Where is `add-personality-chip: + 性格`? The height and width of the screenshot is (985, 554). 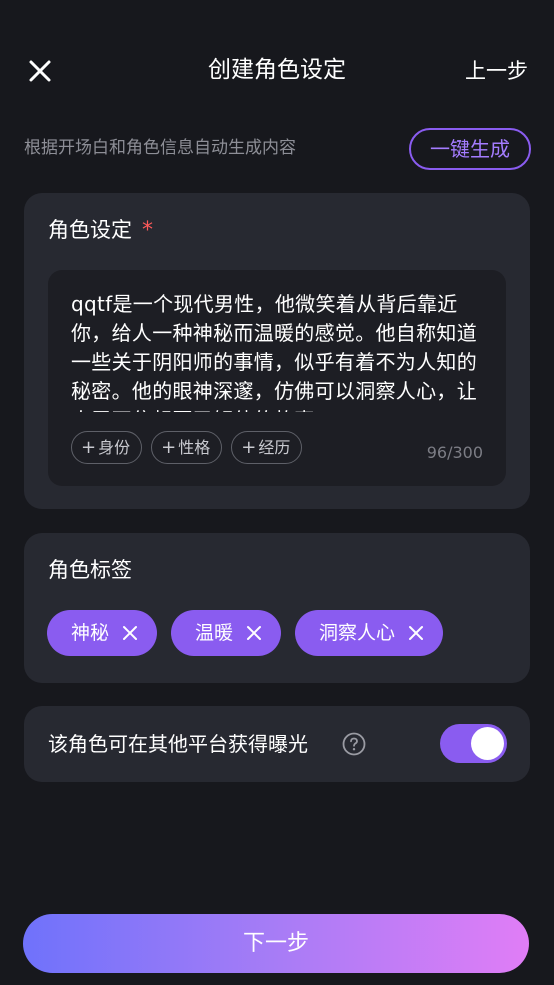
add-personality-chip: + 性格 is located at coordinates (187, 447).